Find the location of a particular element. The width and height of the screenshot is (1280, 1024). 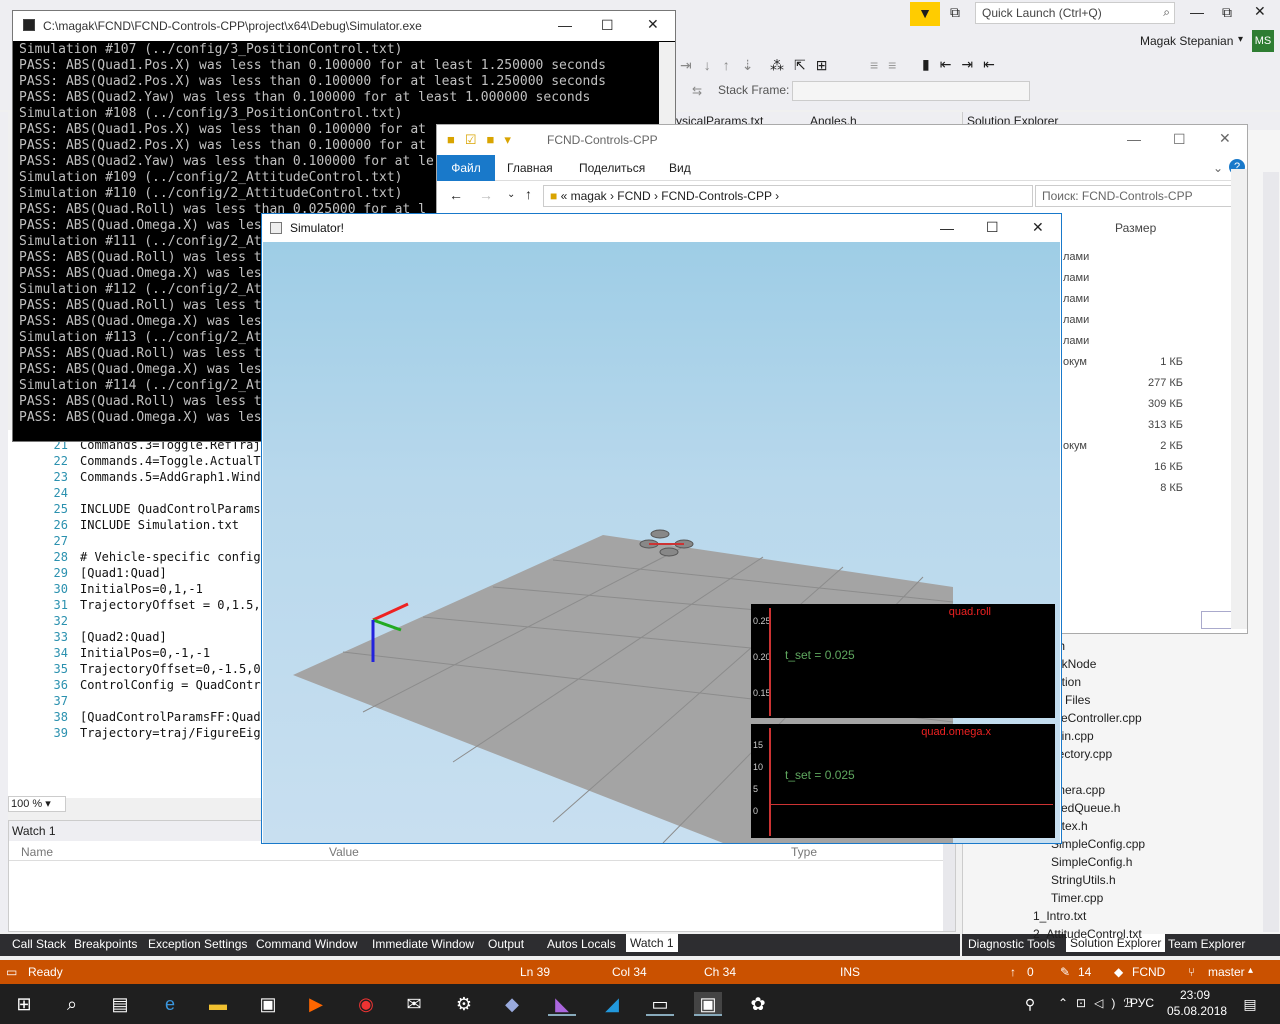

console-maximize-button: ☐ is located at coordinates (607, 25).